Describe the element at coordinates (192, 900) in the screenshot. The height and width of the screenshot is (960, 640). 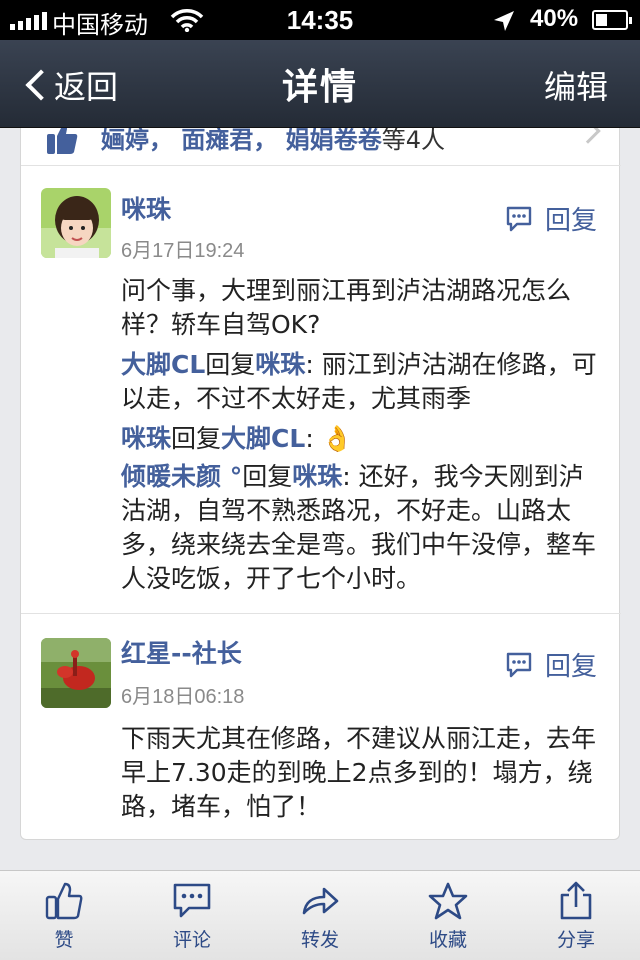
I see `comment-icon` at that location.